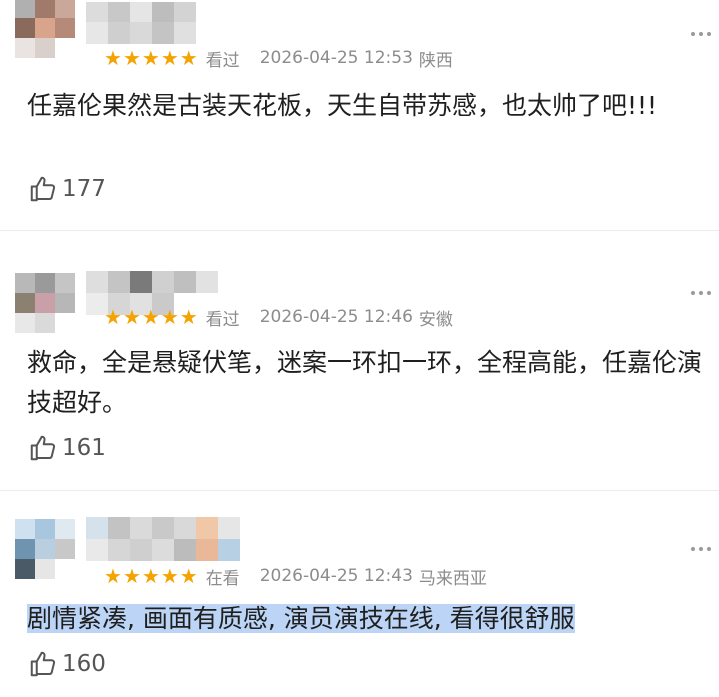  Describe the element at coordinates (336, 317) in the screenshot. I see `comment-date: 2026-04-25 12:46` at that location.